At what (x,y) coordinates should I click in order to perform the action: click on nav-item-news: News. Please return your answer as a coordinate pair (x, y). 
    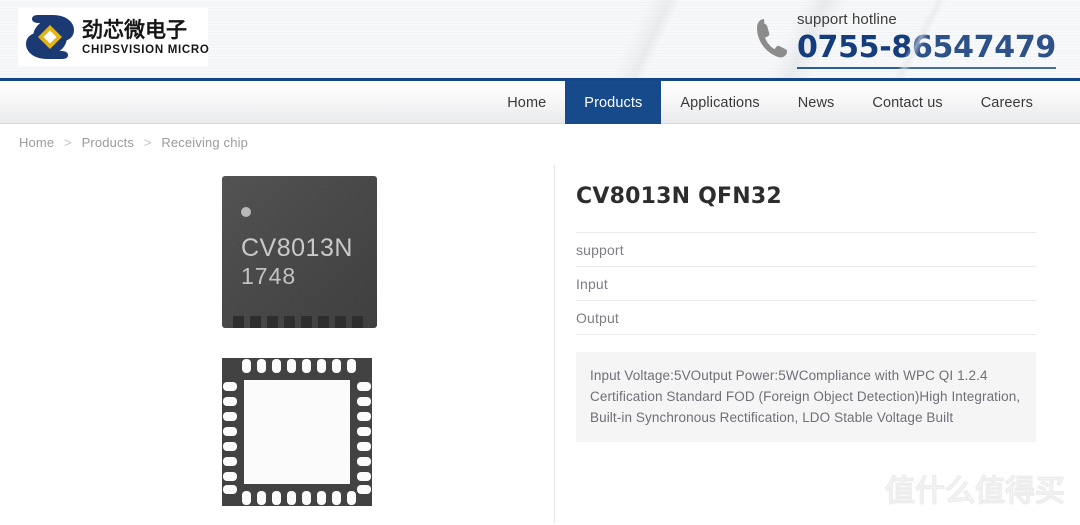
    Looking at the image, I should click on (816, 102).